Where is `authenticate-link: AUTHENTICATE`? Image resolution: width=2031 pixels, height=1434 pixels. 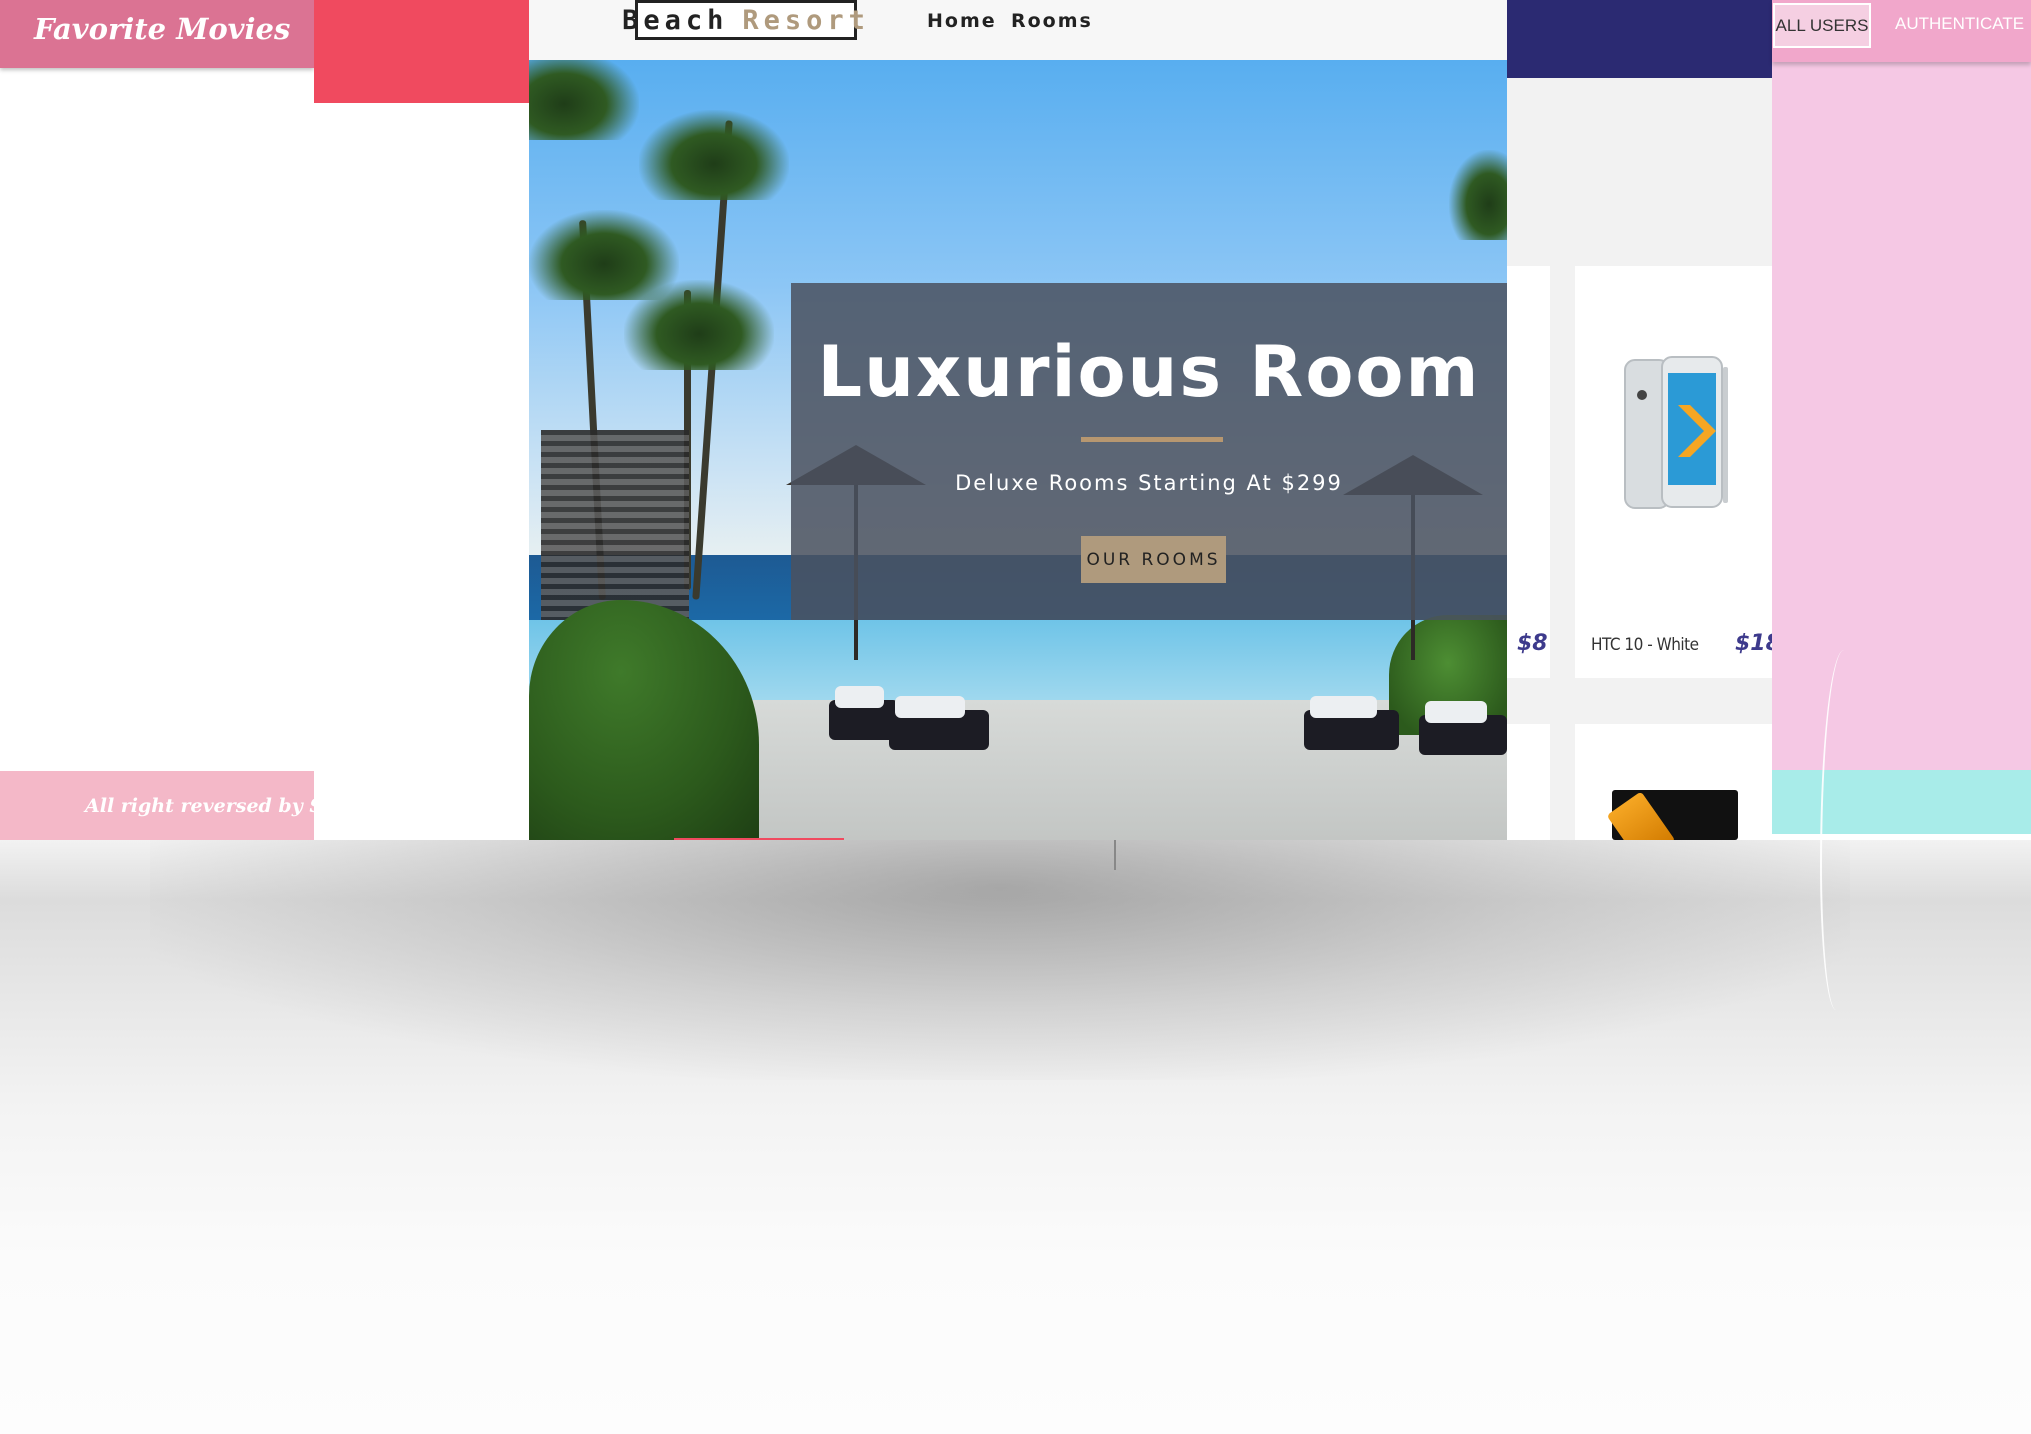
authenticate-link: AUTHENTICATE is located at coordinates (1959, 24).